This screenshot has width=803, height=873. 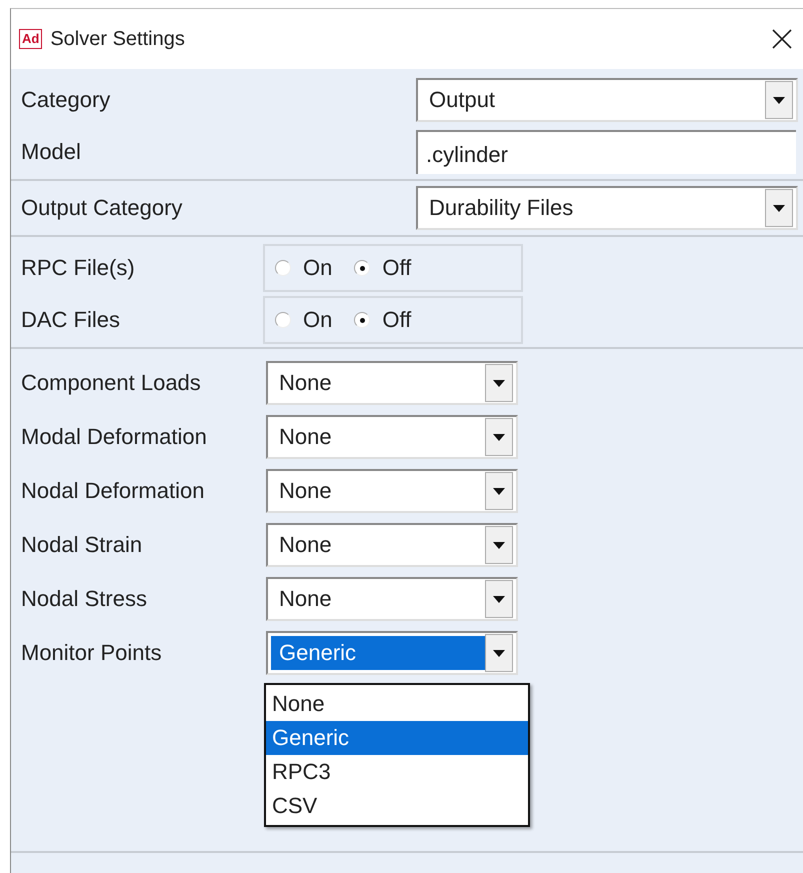 I want to click on dropdown-option: None, so click(x=397, y=704).